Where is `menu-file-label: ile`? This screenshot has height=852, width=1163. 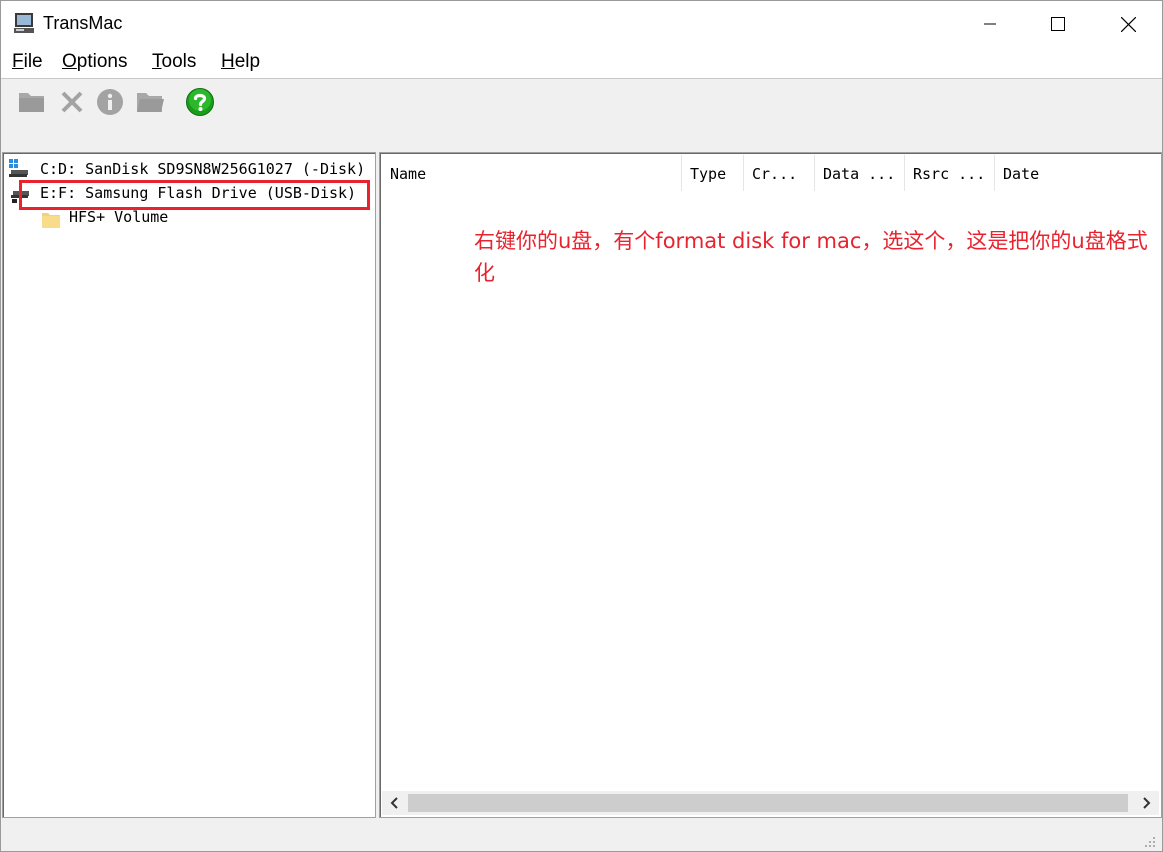
menu-file-label: ile is located at coordinates (33, 61).